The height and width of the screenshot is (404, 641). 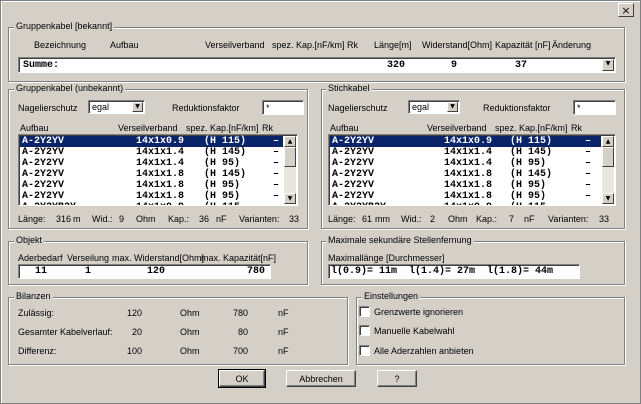 What do you see at coordinates (124, 45) in the screenshot?
I see `known-header-aufbau: Aufbau` at bounding box center [124, 45].